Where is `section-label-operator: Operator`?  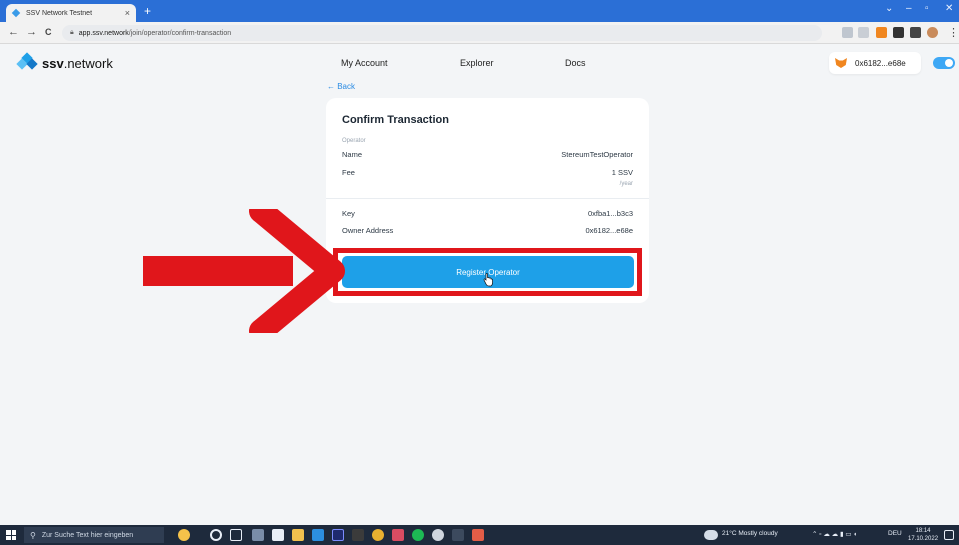
section-label-operator: Operator is located at coordinates (354, 141).